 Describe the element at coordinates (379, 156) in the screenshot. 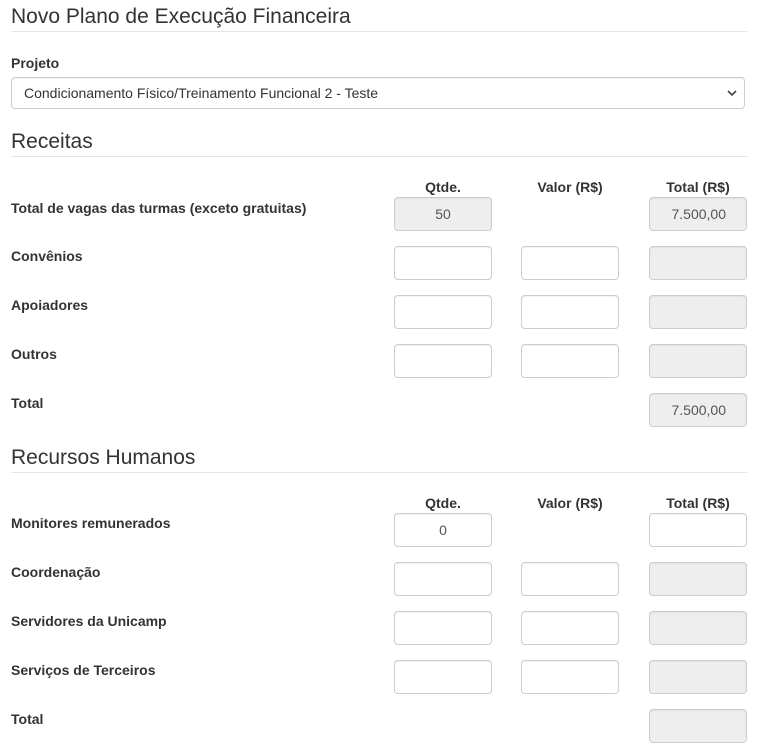

I see `receitas-divider` at that location.